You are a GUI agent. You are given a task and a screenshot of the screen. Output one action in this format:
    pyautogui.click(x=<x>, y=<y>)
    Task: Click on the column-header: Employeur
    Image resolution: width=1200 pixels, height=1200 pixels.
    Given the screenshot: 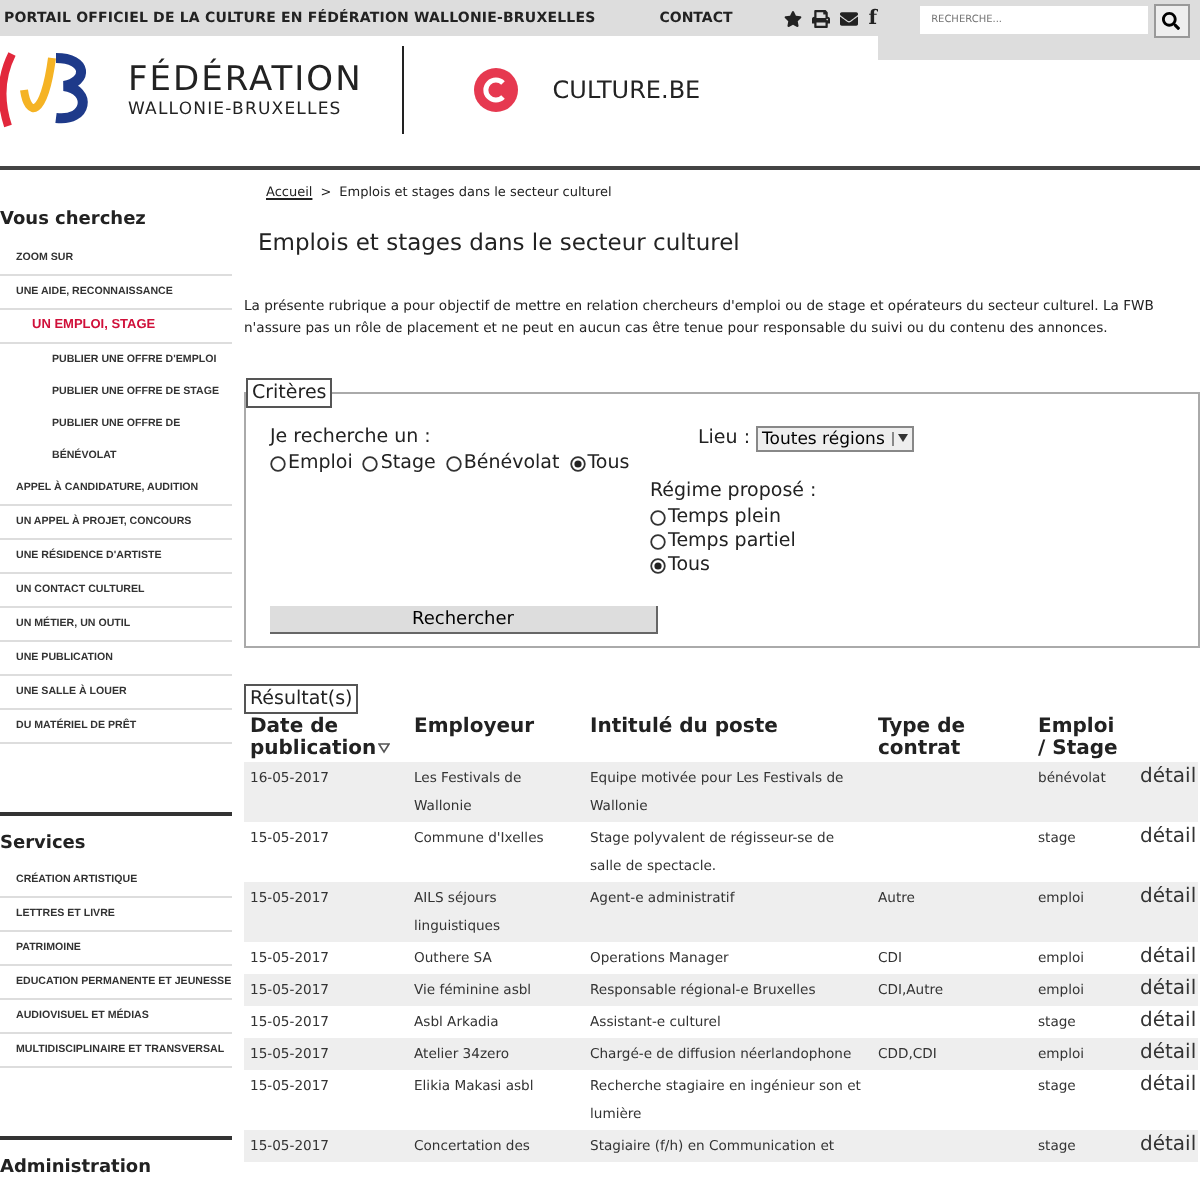 What is the action you would take?
    pyautogui.click(x=474, y=728)
    